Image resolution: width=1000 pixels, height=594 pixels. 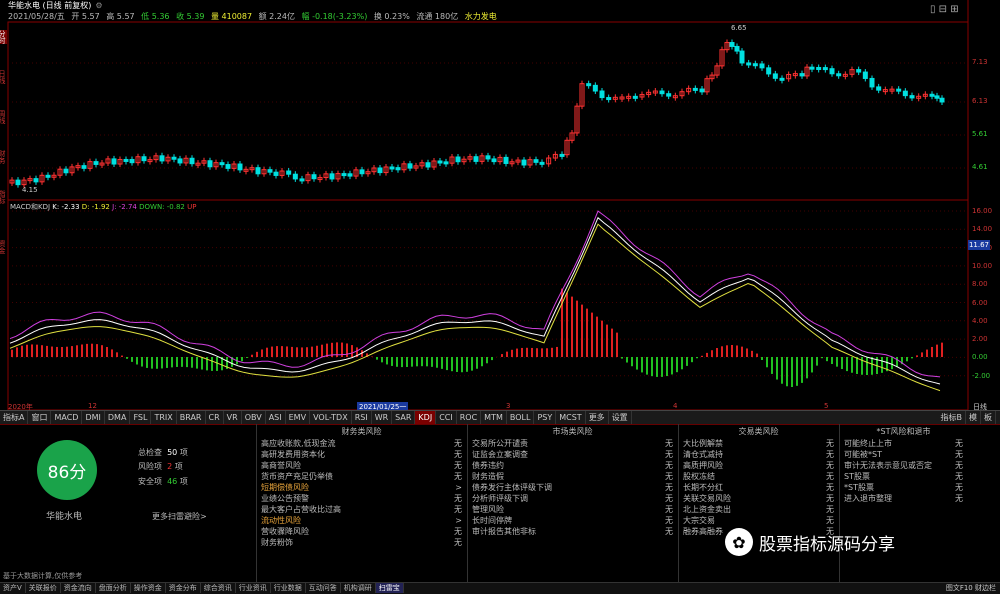 What do you see at coordinates (868, 443) in the screenshot?
I see `risk-row-name: 可能终止上市` at bounding box center [868, 443].